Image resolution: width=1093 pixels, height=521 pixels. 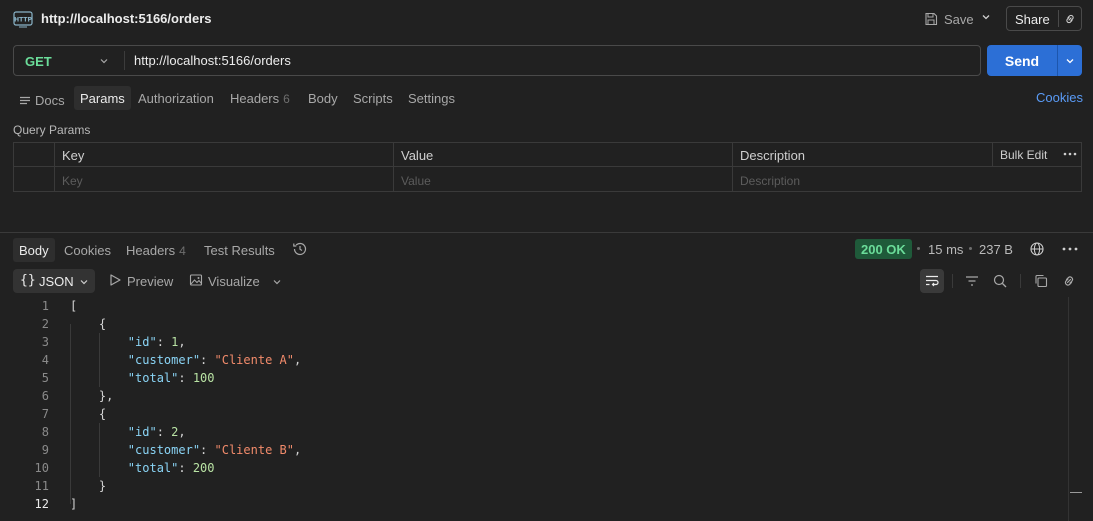 What do you see at coordinates (45, 360) in the screenshot?
I see `line-number: 4` at bounding box center [45, 360].